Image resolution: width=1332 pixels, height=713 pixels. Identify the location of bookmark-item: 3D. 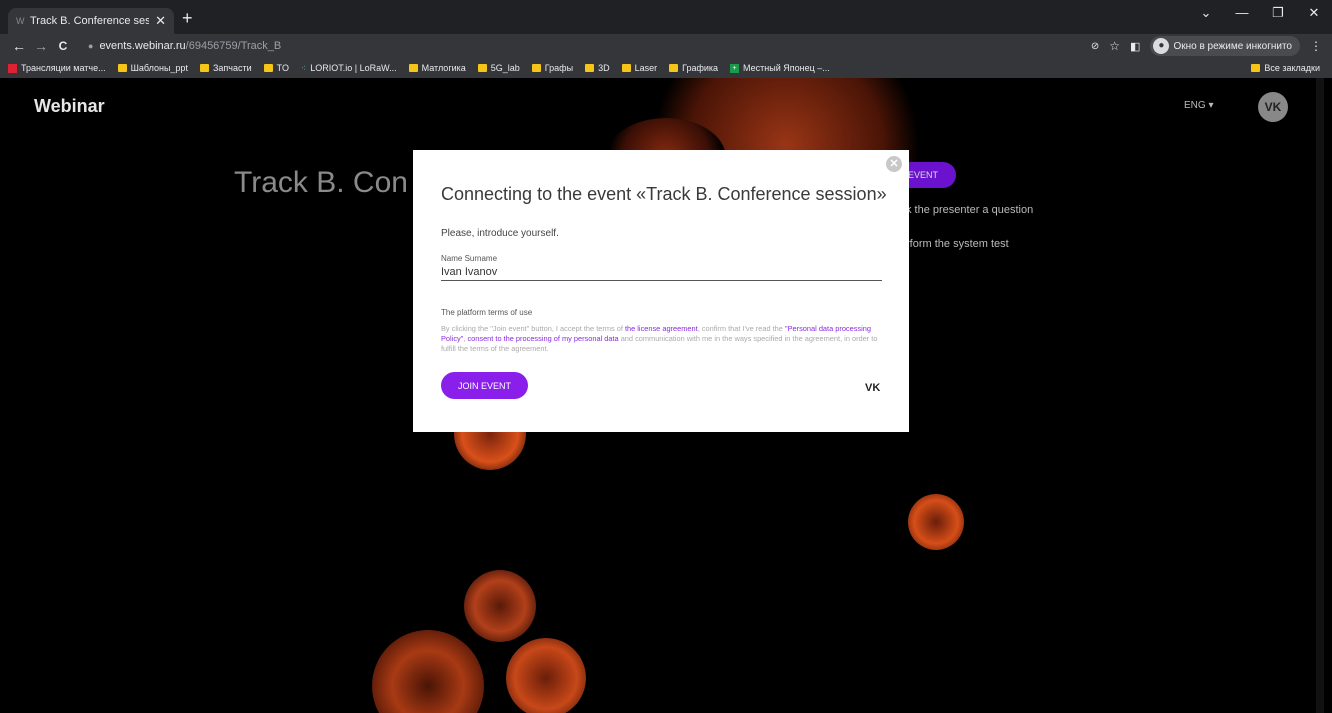
(597, 68).